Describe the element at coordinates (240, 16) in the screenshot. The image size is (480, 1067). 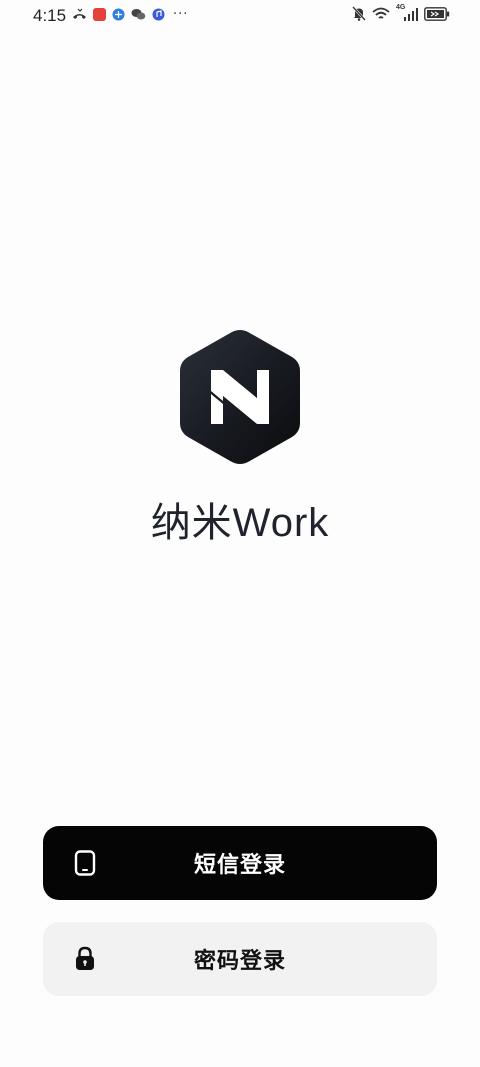
I see `status-bar: 4:15 ··· 4G` at that location.